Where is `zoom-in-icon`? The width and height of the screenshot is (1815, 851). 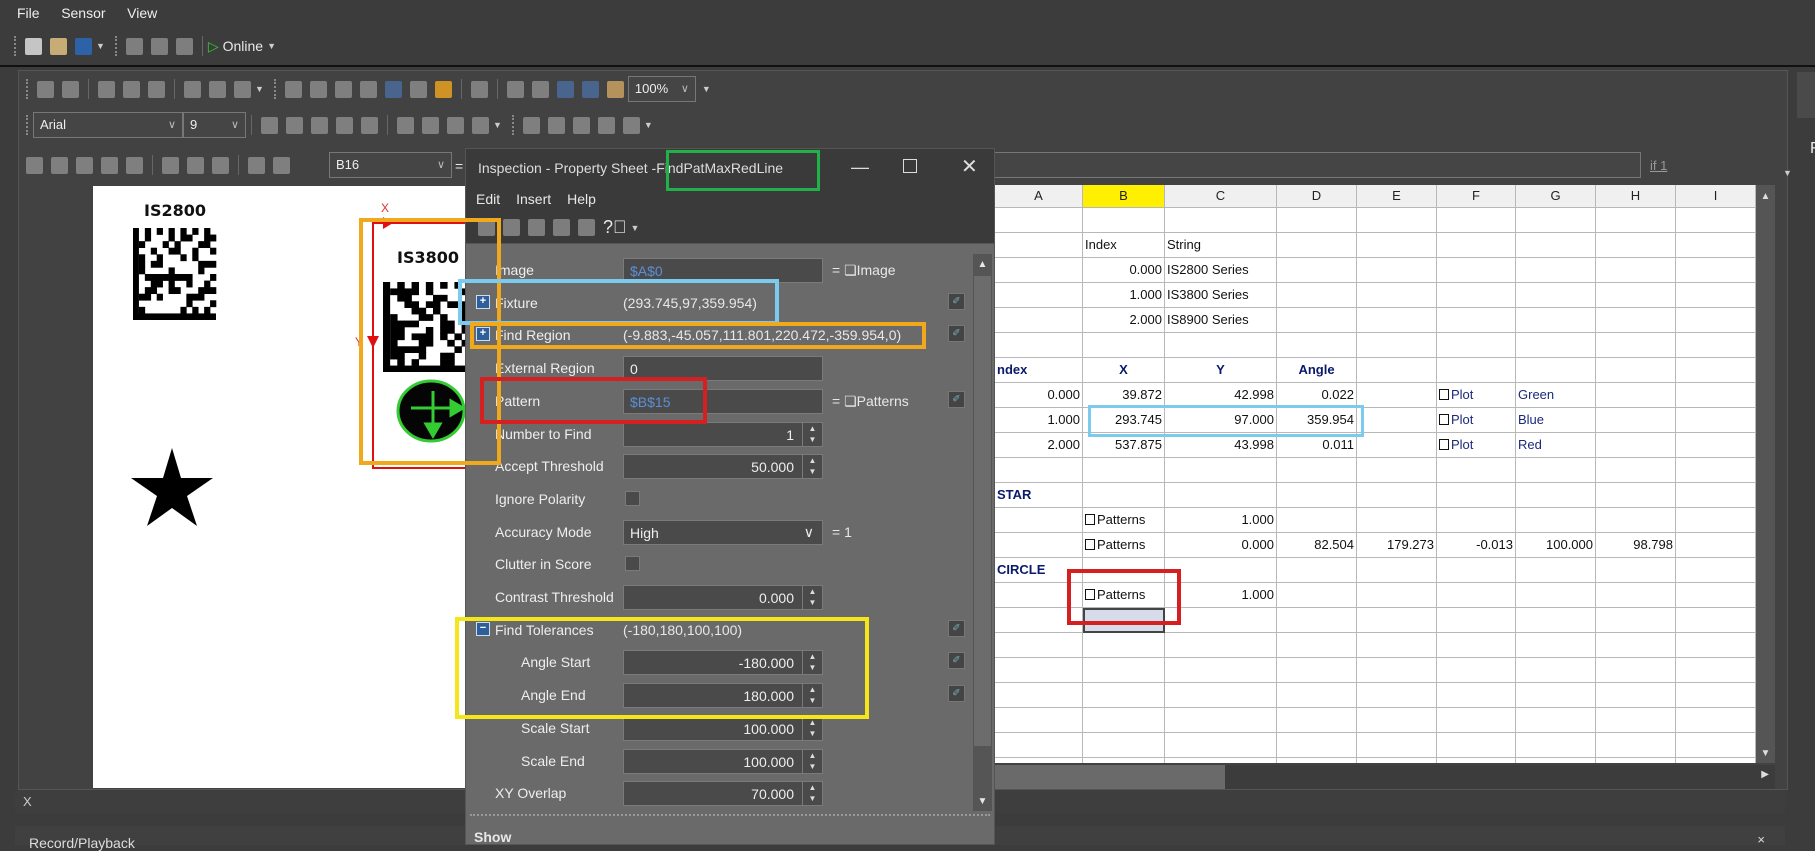 zoom-in-icon is located at coordinates (293, 89).